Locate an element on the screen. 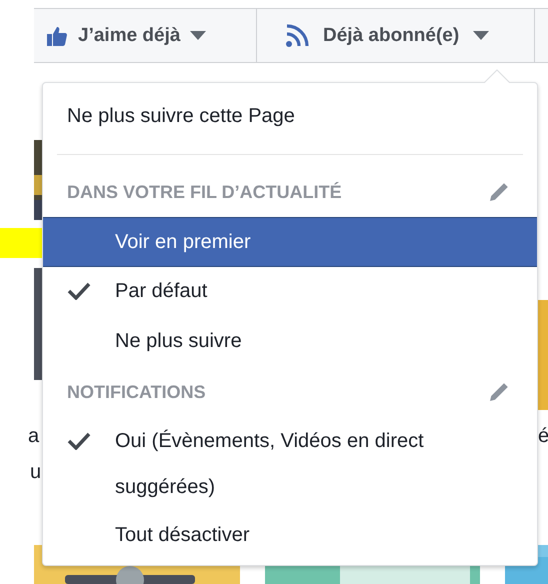 The height and width of the screenshot is (584, 548). highlight-band is located at coordinates (22, 243).